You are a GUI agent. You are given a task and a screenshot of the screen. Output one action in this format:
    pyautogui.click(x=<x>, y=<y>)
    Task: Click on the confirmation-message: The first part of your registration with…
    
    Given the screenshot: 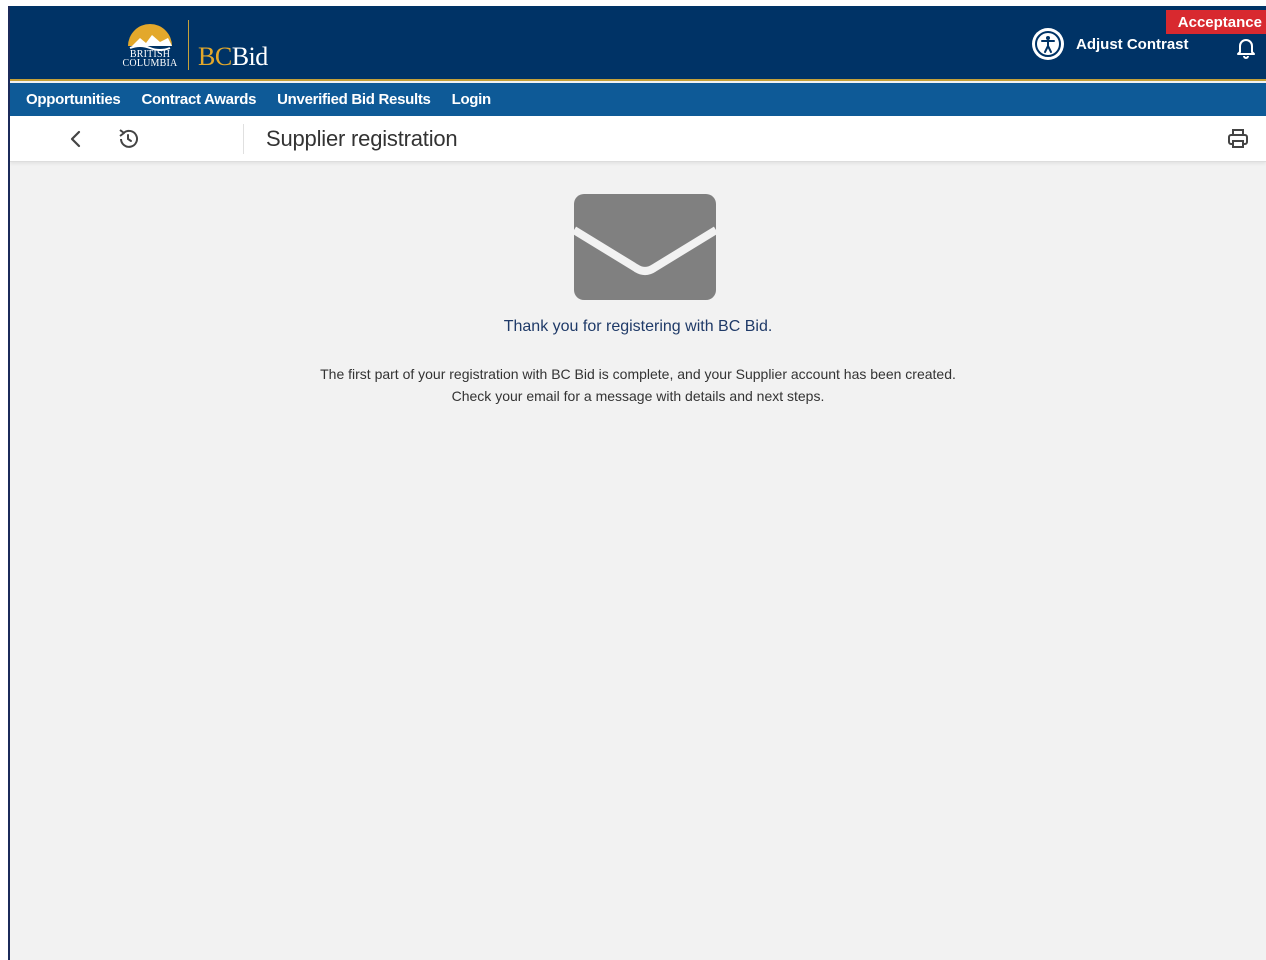 What is the action you would take?
    pyautogui.click(x=638, y=385)
    